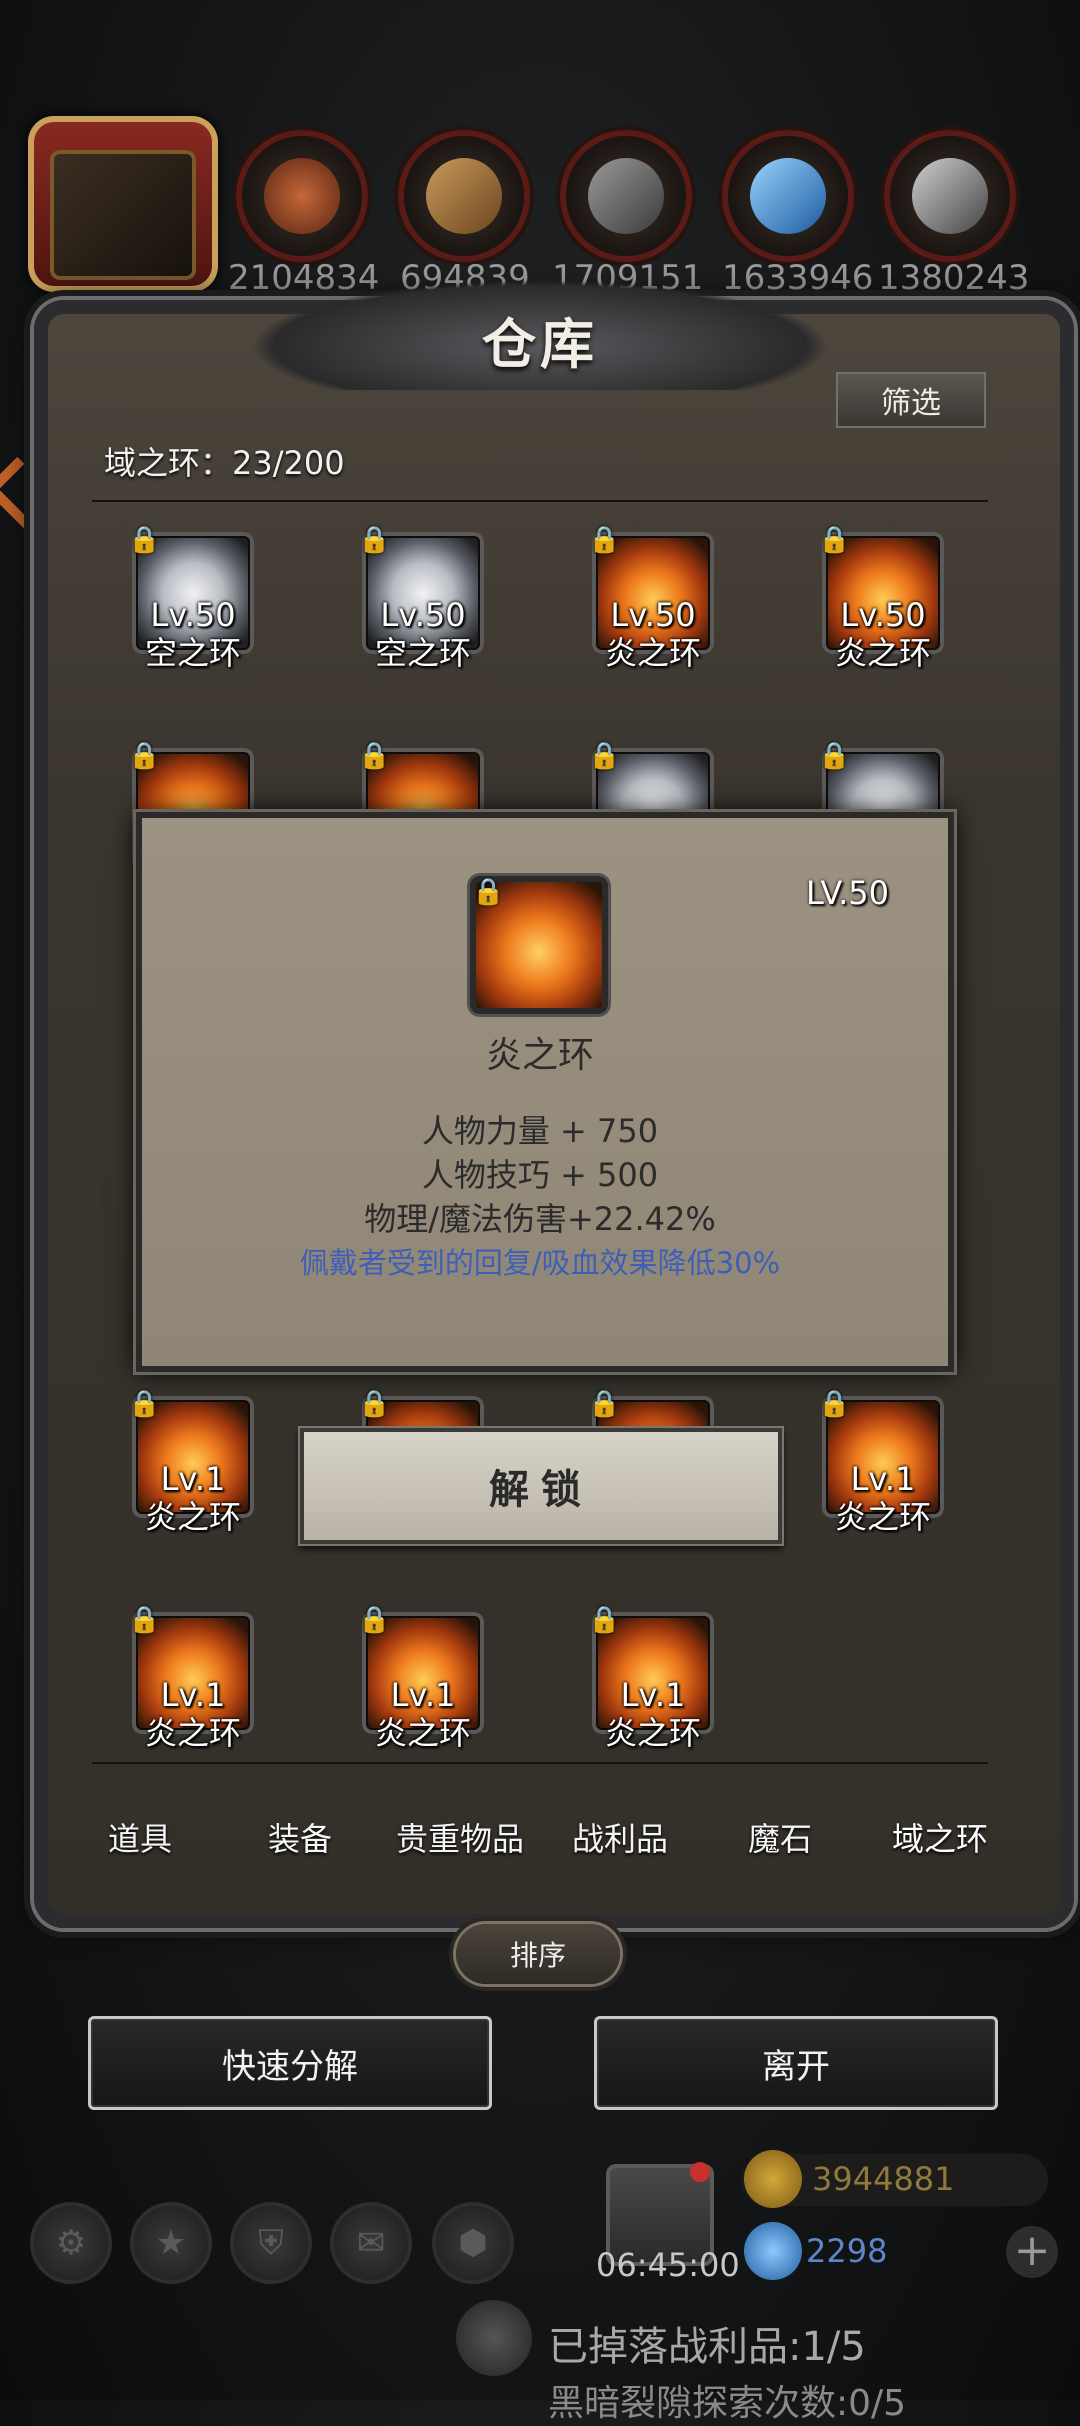  I want to click on tooltip-item-name: 炎之环, so click(539, 1055).